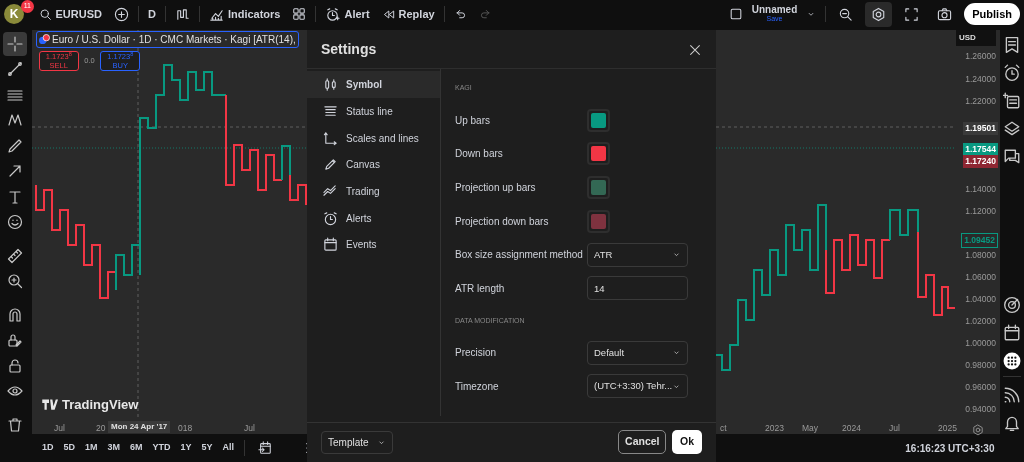 The height and width of the screenshot is (462, 1024). Describe the element at coordinates (774, 428) in the screenshot. I see `time-label: 2023` at that location.